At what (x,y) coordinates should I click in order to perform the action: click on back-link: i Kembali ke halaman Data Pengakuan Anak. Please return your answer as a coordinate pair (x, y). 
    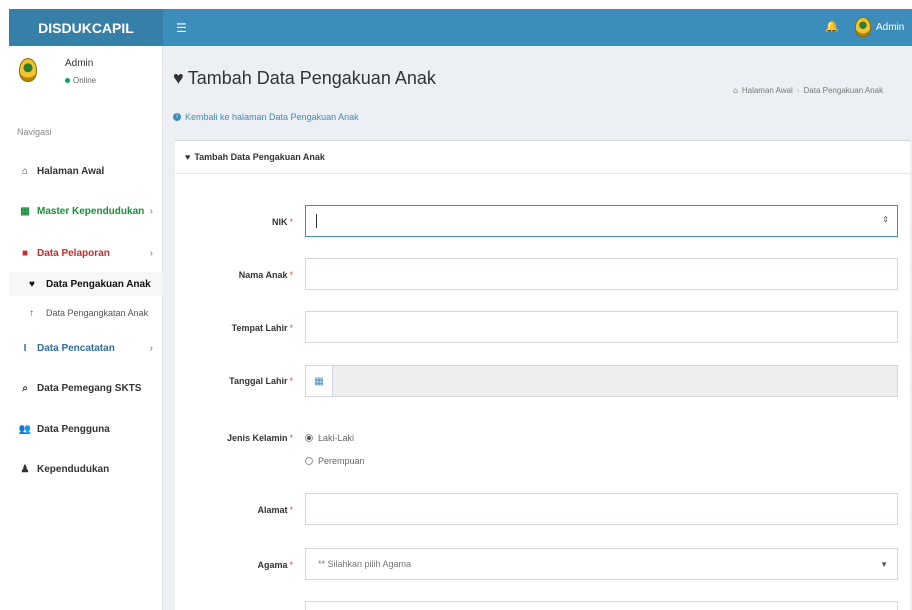
    Looking at the image, I should click on (266, 117).